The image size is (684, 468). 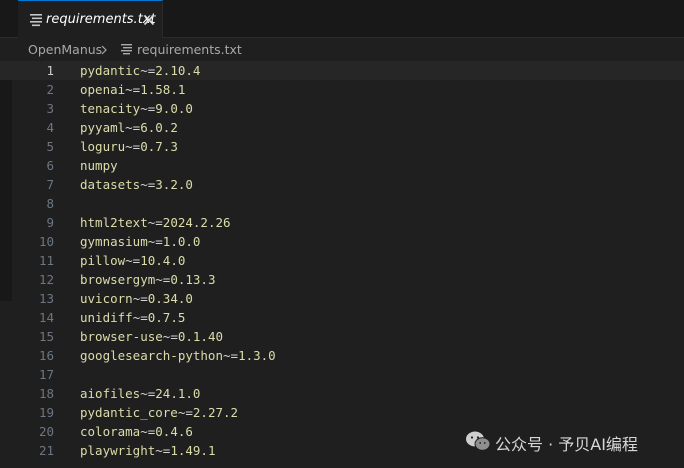 What do you see at coordinates (342, 89) in the screenshot?
I see `code-line: 2 openai~=1.58.1` at bounding box center [342, 89].